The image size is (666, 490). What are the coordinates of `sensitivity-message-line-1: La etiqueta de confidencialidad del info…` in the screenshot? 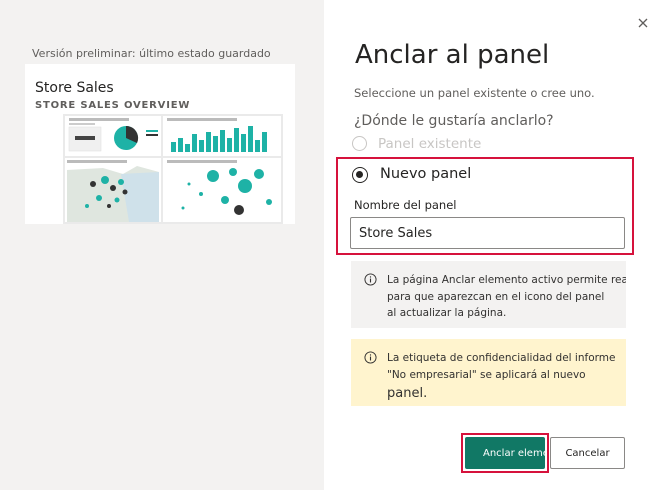 It's located at (501, 358).